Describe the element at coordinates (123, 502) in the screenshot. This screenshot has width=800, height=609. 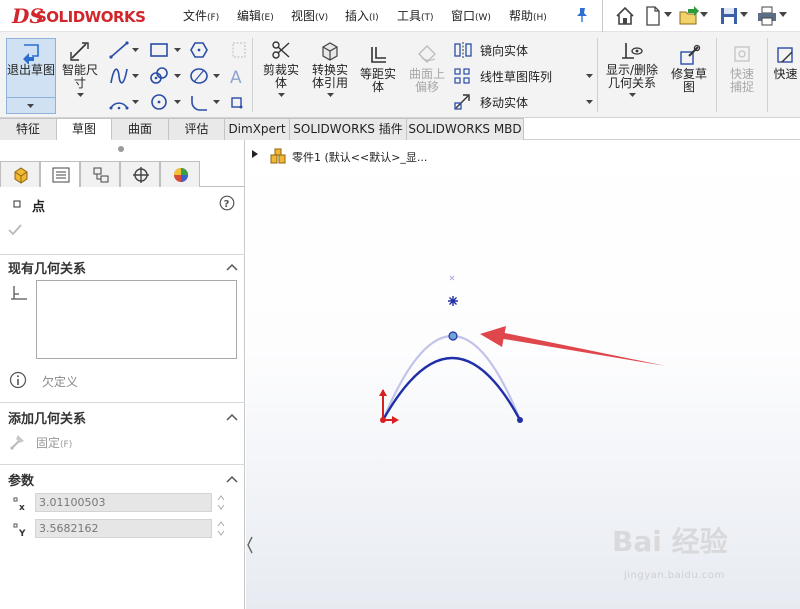
I see `x-coordinate-input: 3.01100503` at that location.